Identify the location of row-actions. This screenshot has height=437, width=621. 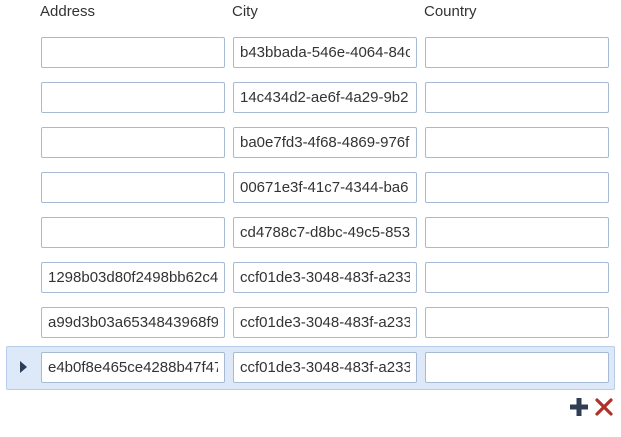
(592, 407).